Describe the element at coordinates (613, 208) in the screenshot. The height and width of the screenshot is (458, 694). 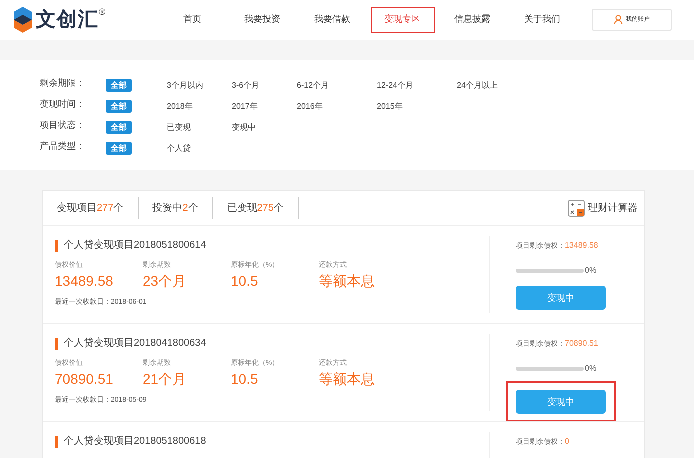
I see `calculator-link: 理财计算器` at that location.